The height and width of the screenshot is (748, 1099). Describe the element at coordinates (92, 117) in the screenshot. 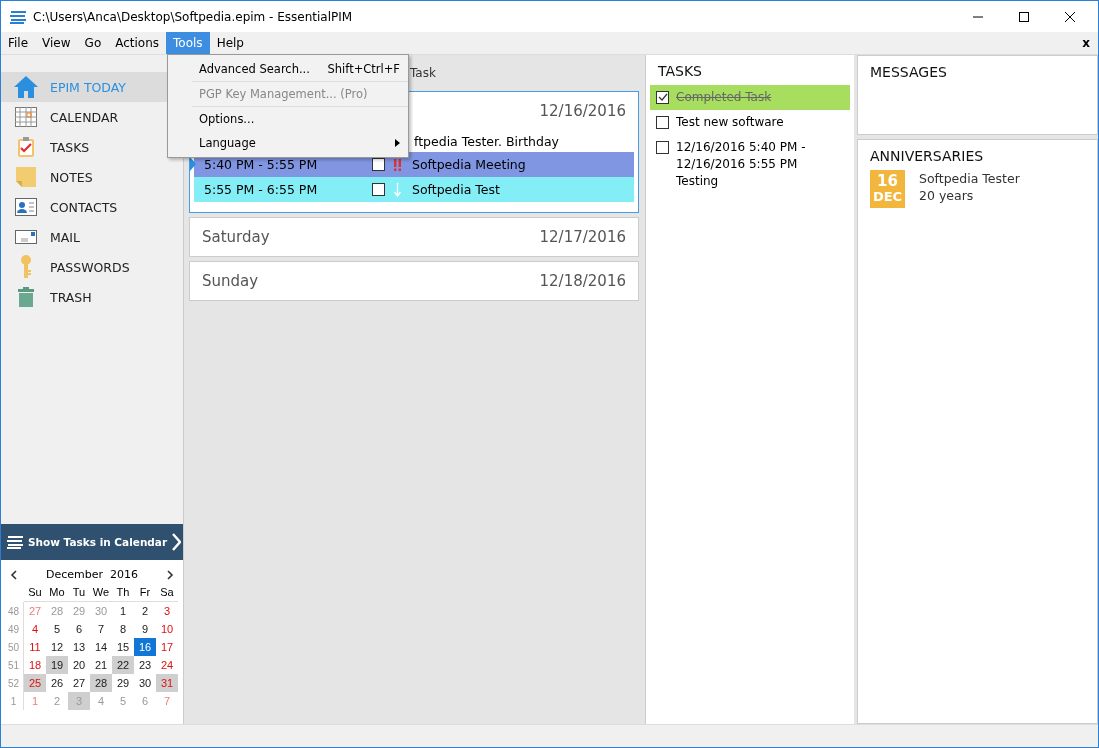

I see `sidebar-item: CALENDAR` at that location.